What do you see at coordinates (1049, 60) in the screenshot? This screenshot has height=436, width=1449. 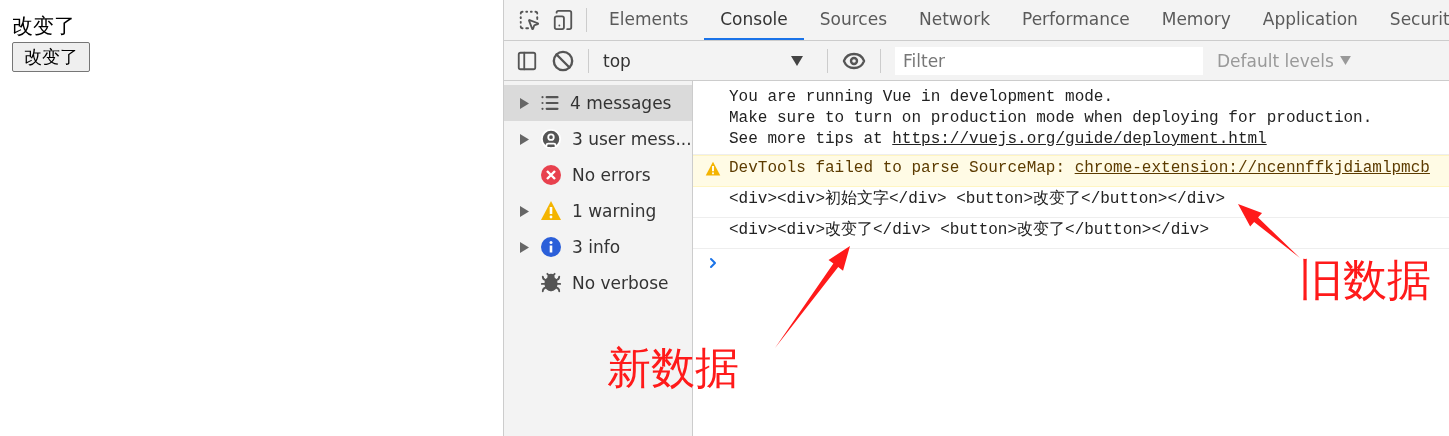 I see `filter-field: Filter` at bounding box center [1049, 60].